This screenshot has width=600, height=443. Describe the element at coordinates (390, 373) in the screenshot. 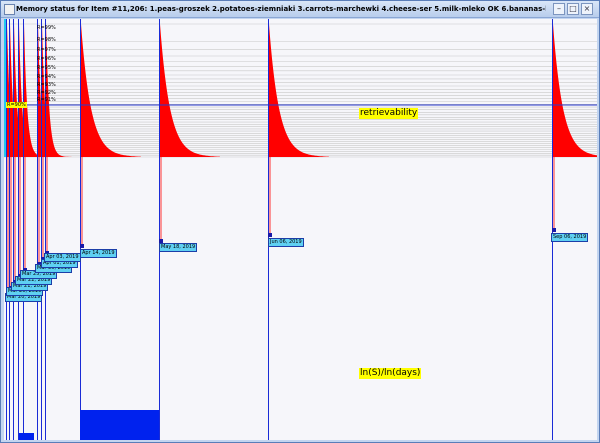

I see `interval-label: ln(S)/ln(days)` at that location.